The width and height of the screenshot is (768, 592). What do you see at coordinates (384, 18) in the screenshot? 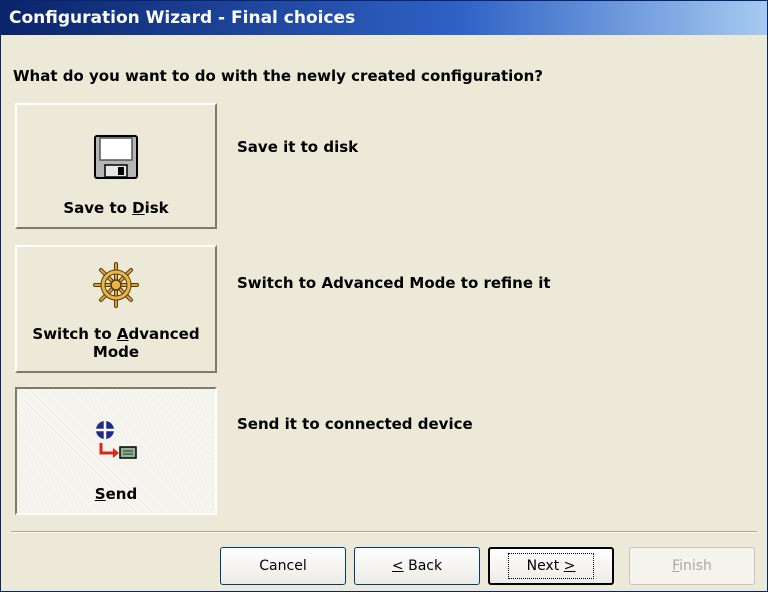
I see `title-bar: Configuration Wizard - Final choices` at bounding box center [384, 18].